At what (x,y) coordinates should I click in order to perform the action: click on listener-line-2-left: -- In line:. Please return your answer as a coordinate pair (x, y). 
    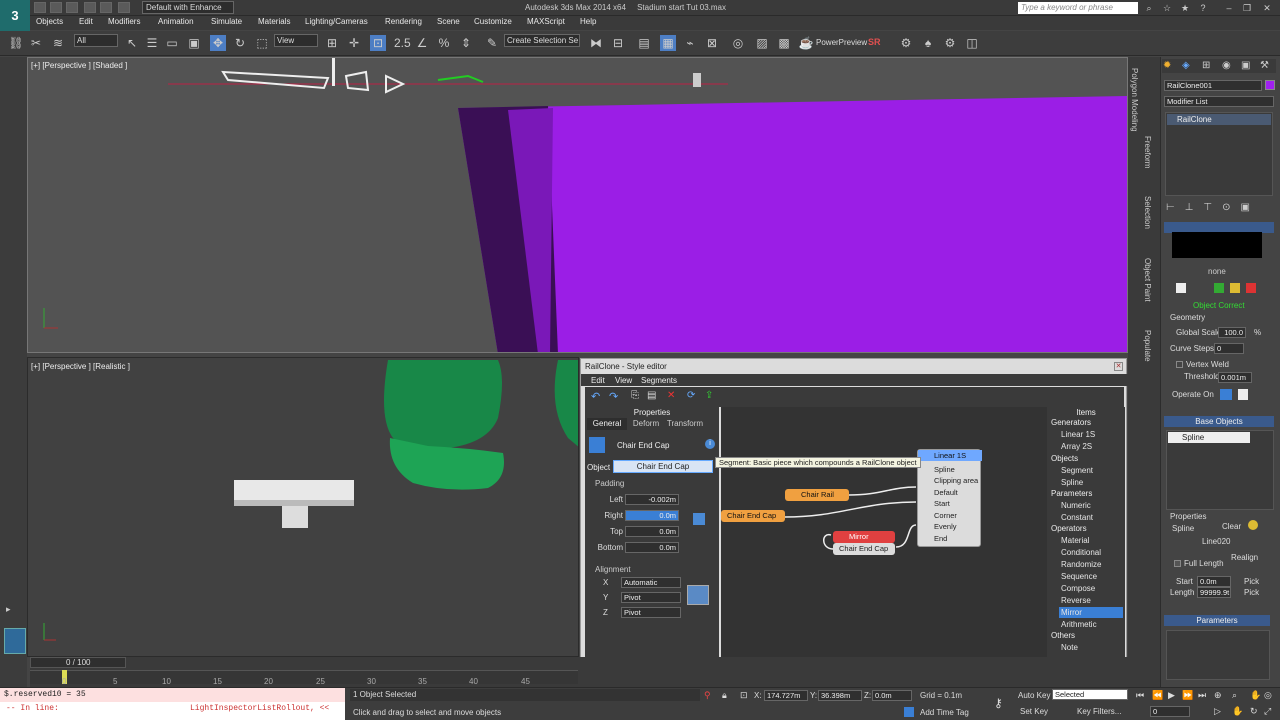
    Looking at the image, I should click on (32, 708).